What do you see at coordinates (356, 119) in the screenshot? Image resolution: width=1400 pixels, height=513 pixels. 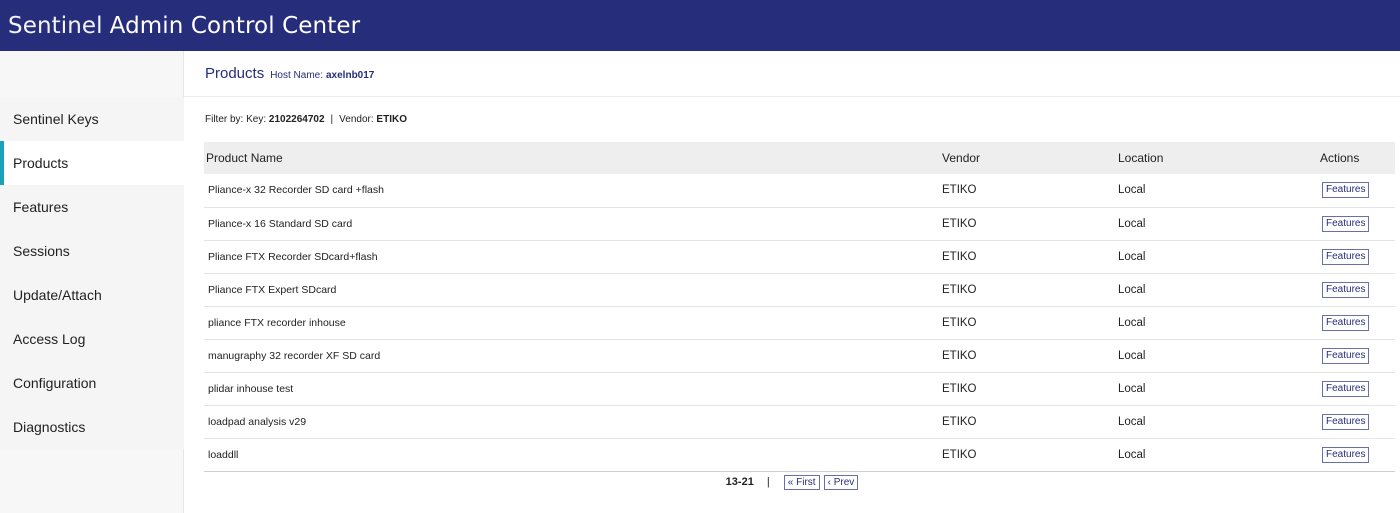 I see `filter-vendor-label: Vendor:` at bounding box center [356, 119].